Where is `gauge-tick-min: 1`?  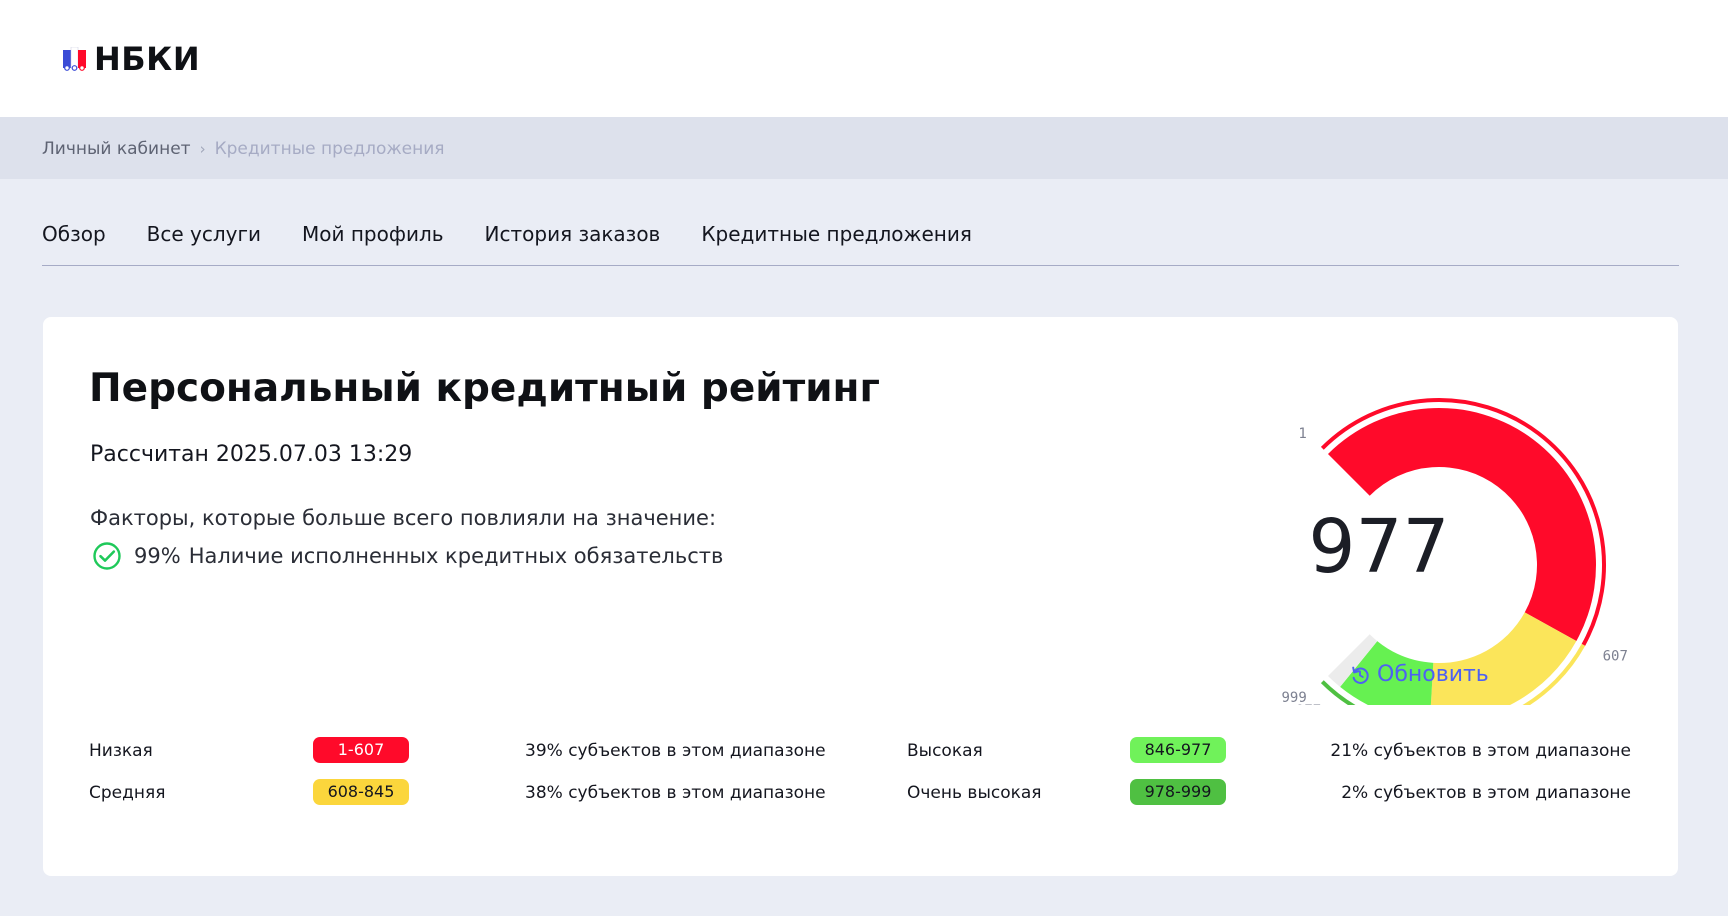
gauge-tick-min: 1 is located at coordinates (1302, 434).